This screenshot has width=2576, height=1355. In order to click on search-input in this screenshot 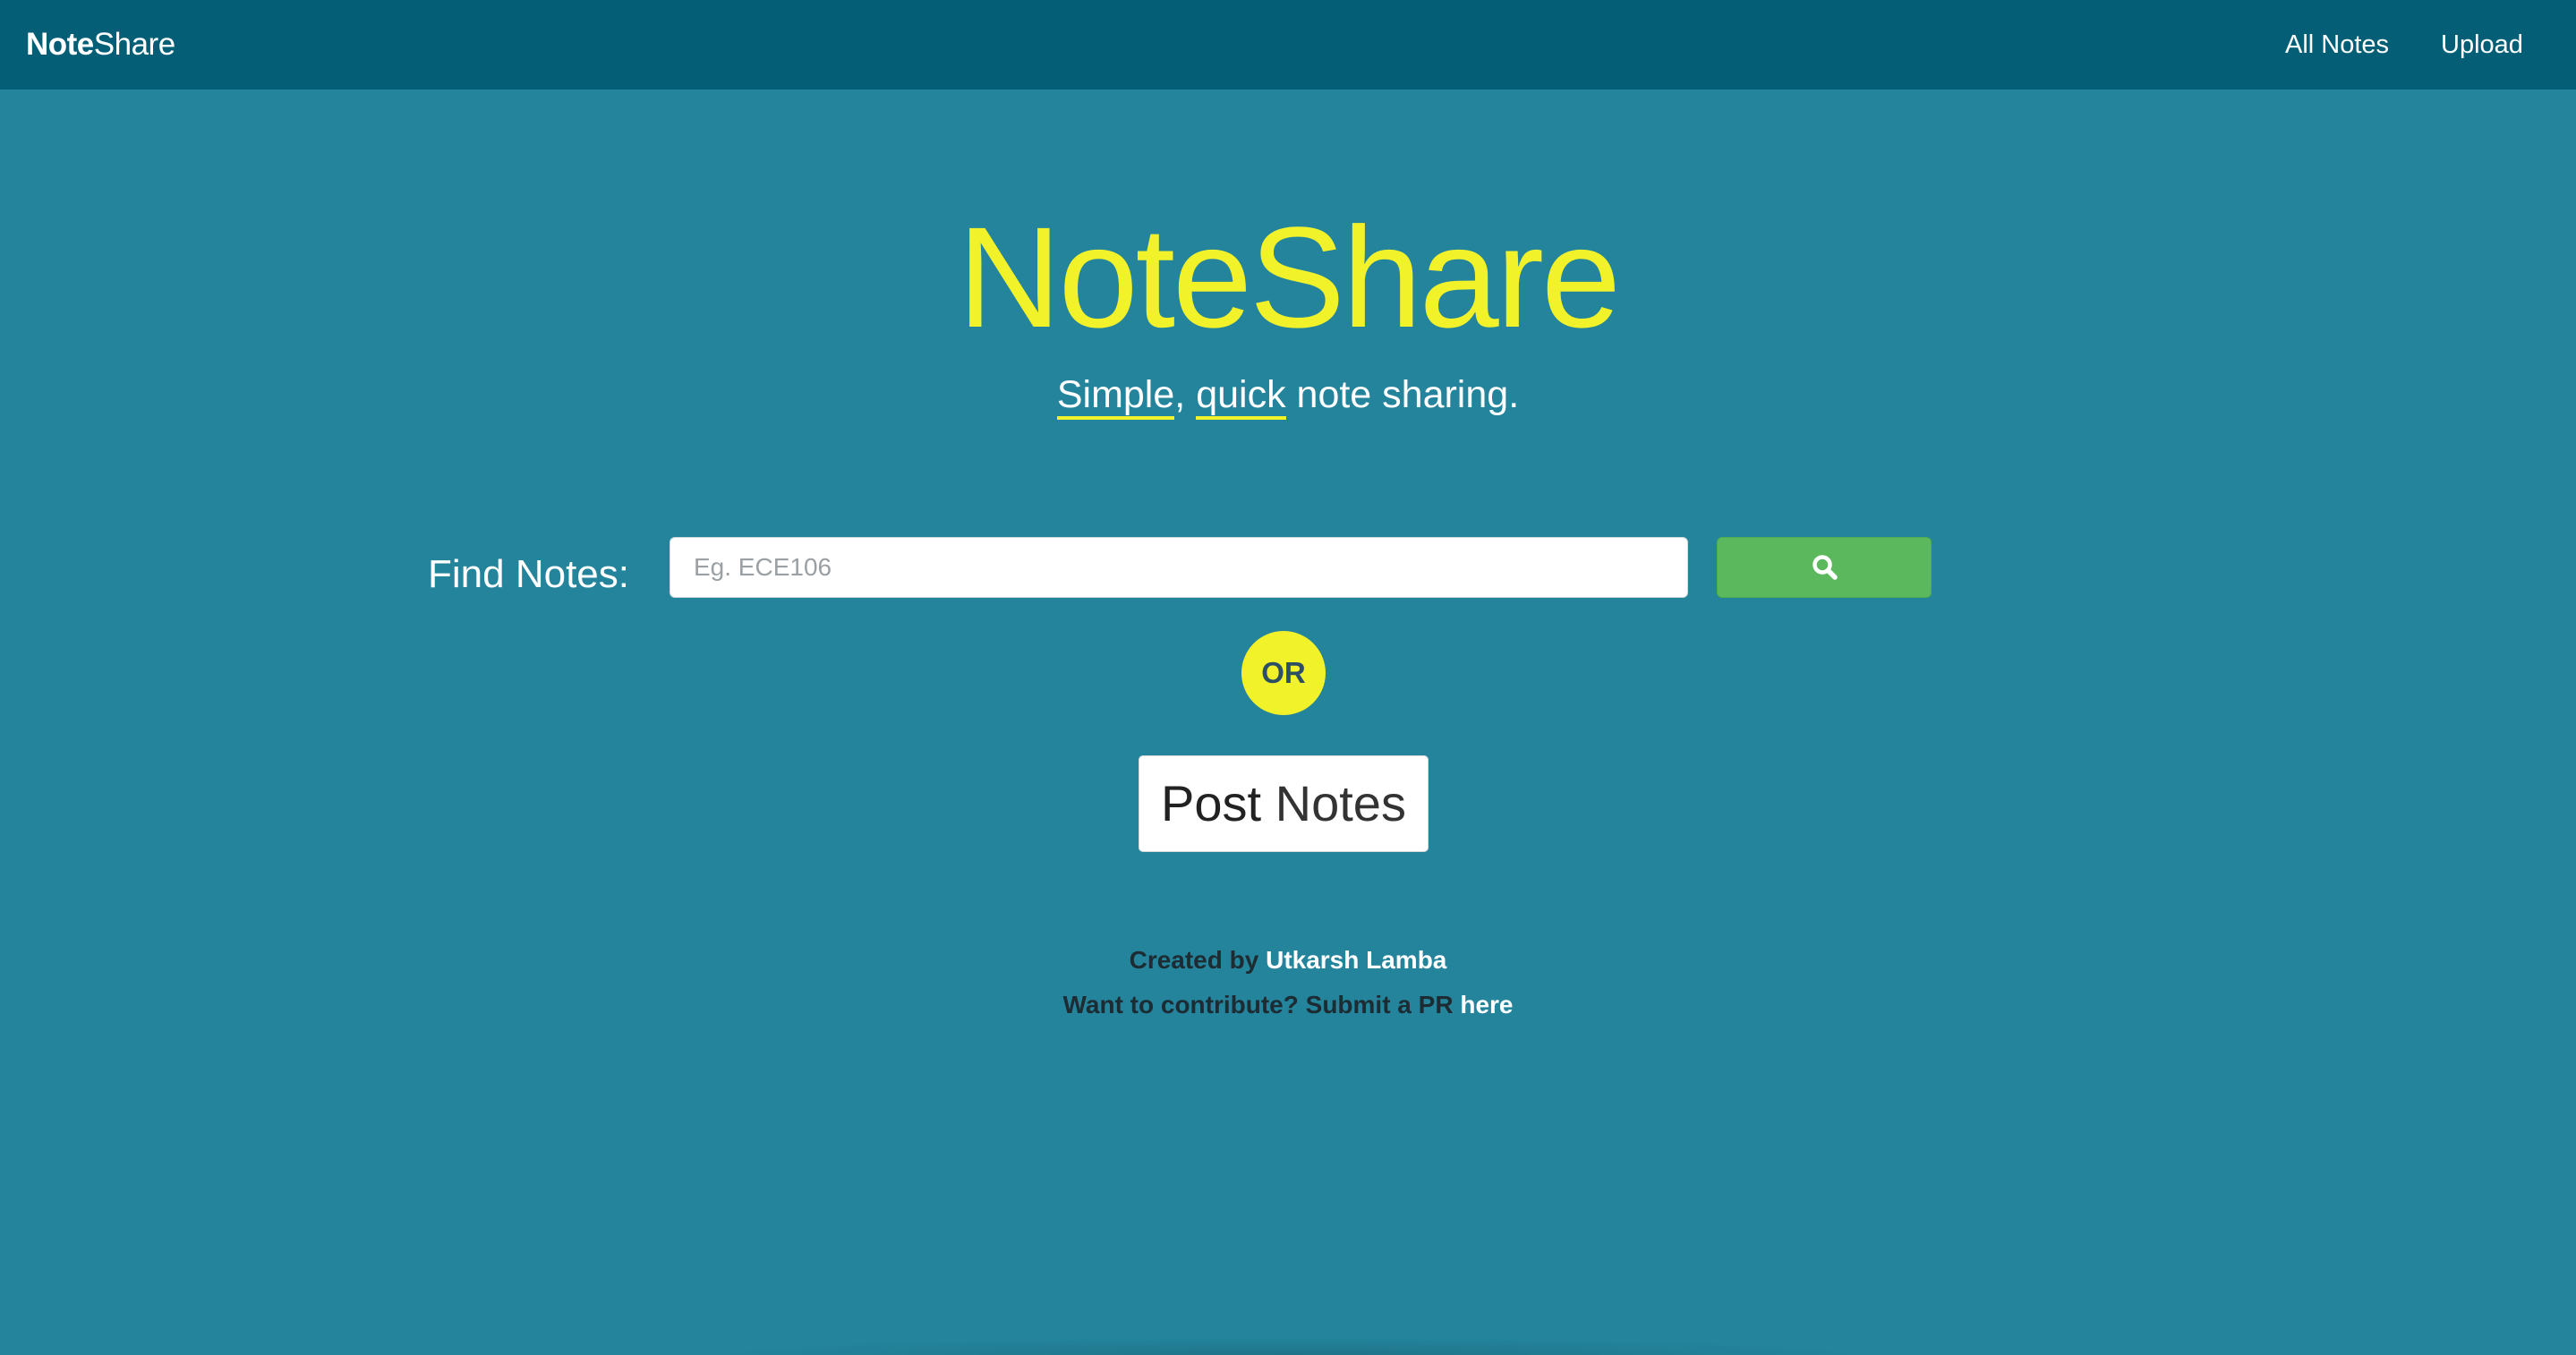, I will do `click(1179, 567)`.